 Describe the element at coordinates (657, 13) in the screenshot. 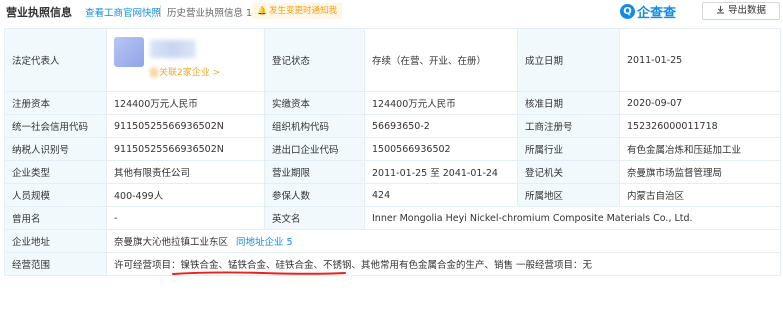

I see `brand-logo-text: 企查查` at that location.